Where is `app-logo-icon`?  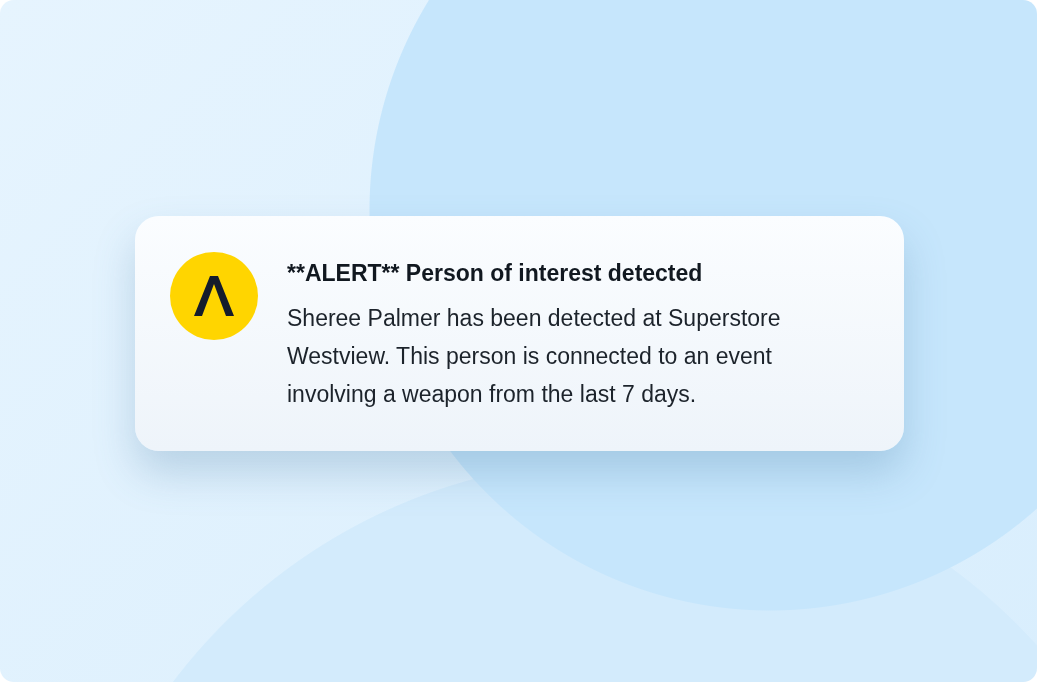 app-logo-icon is located at coordinates (214, 296).